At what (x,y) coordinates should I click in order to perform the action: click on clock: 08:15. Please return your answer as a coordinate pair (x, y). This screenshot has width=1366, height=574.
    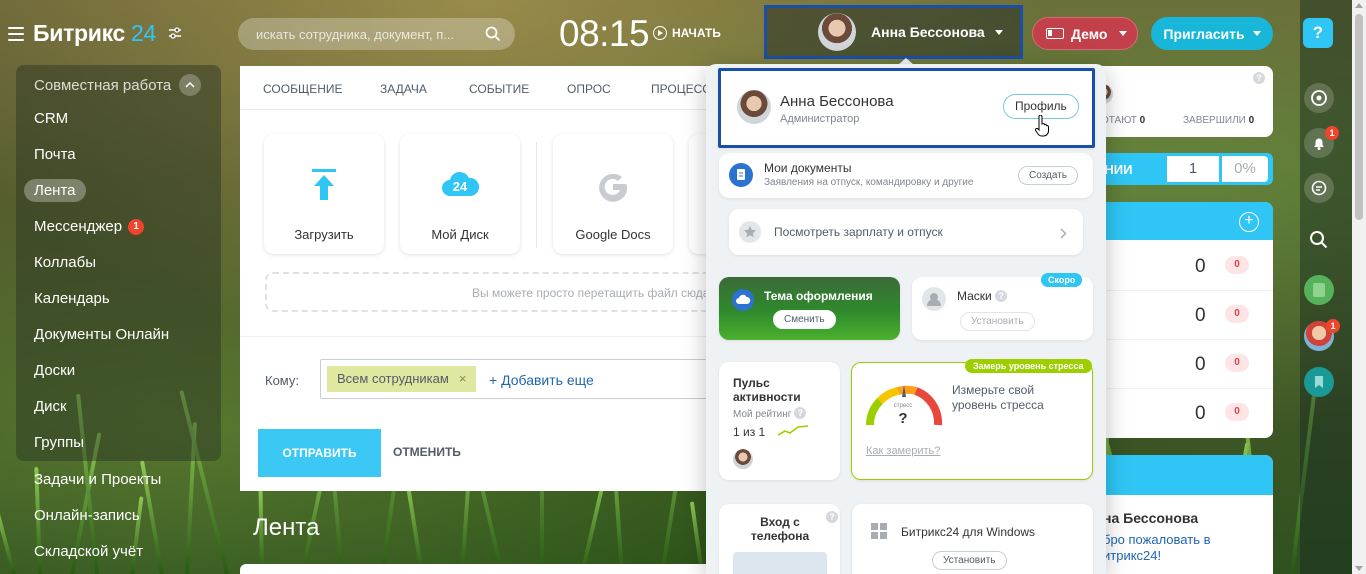
    Looking at the image, I should click on (604, 33).